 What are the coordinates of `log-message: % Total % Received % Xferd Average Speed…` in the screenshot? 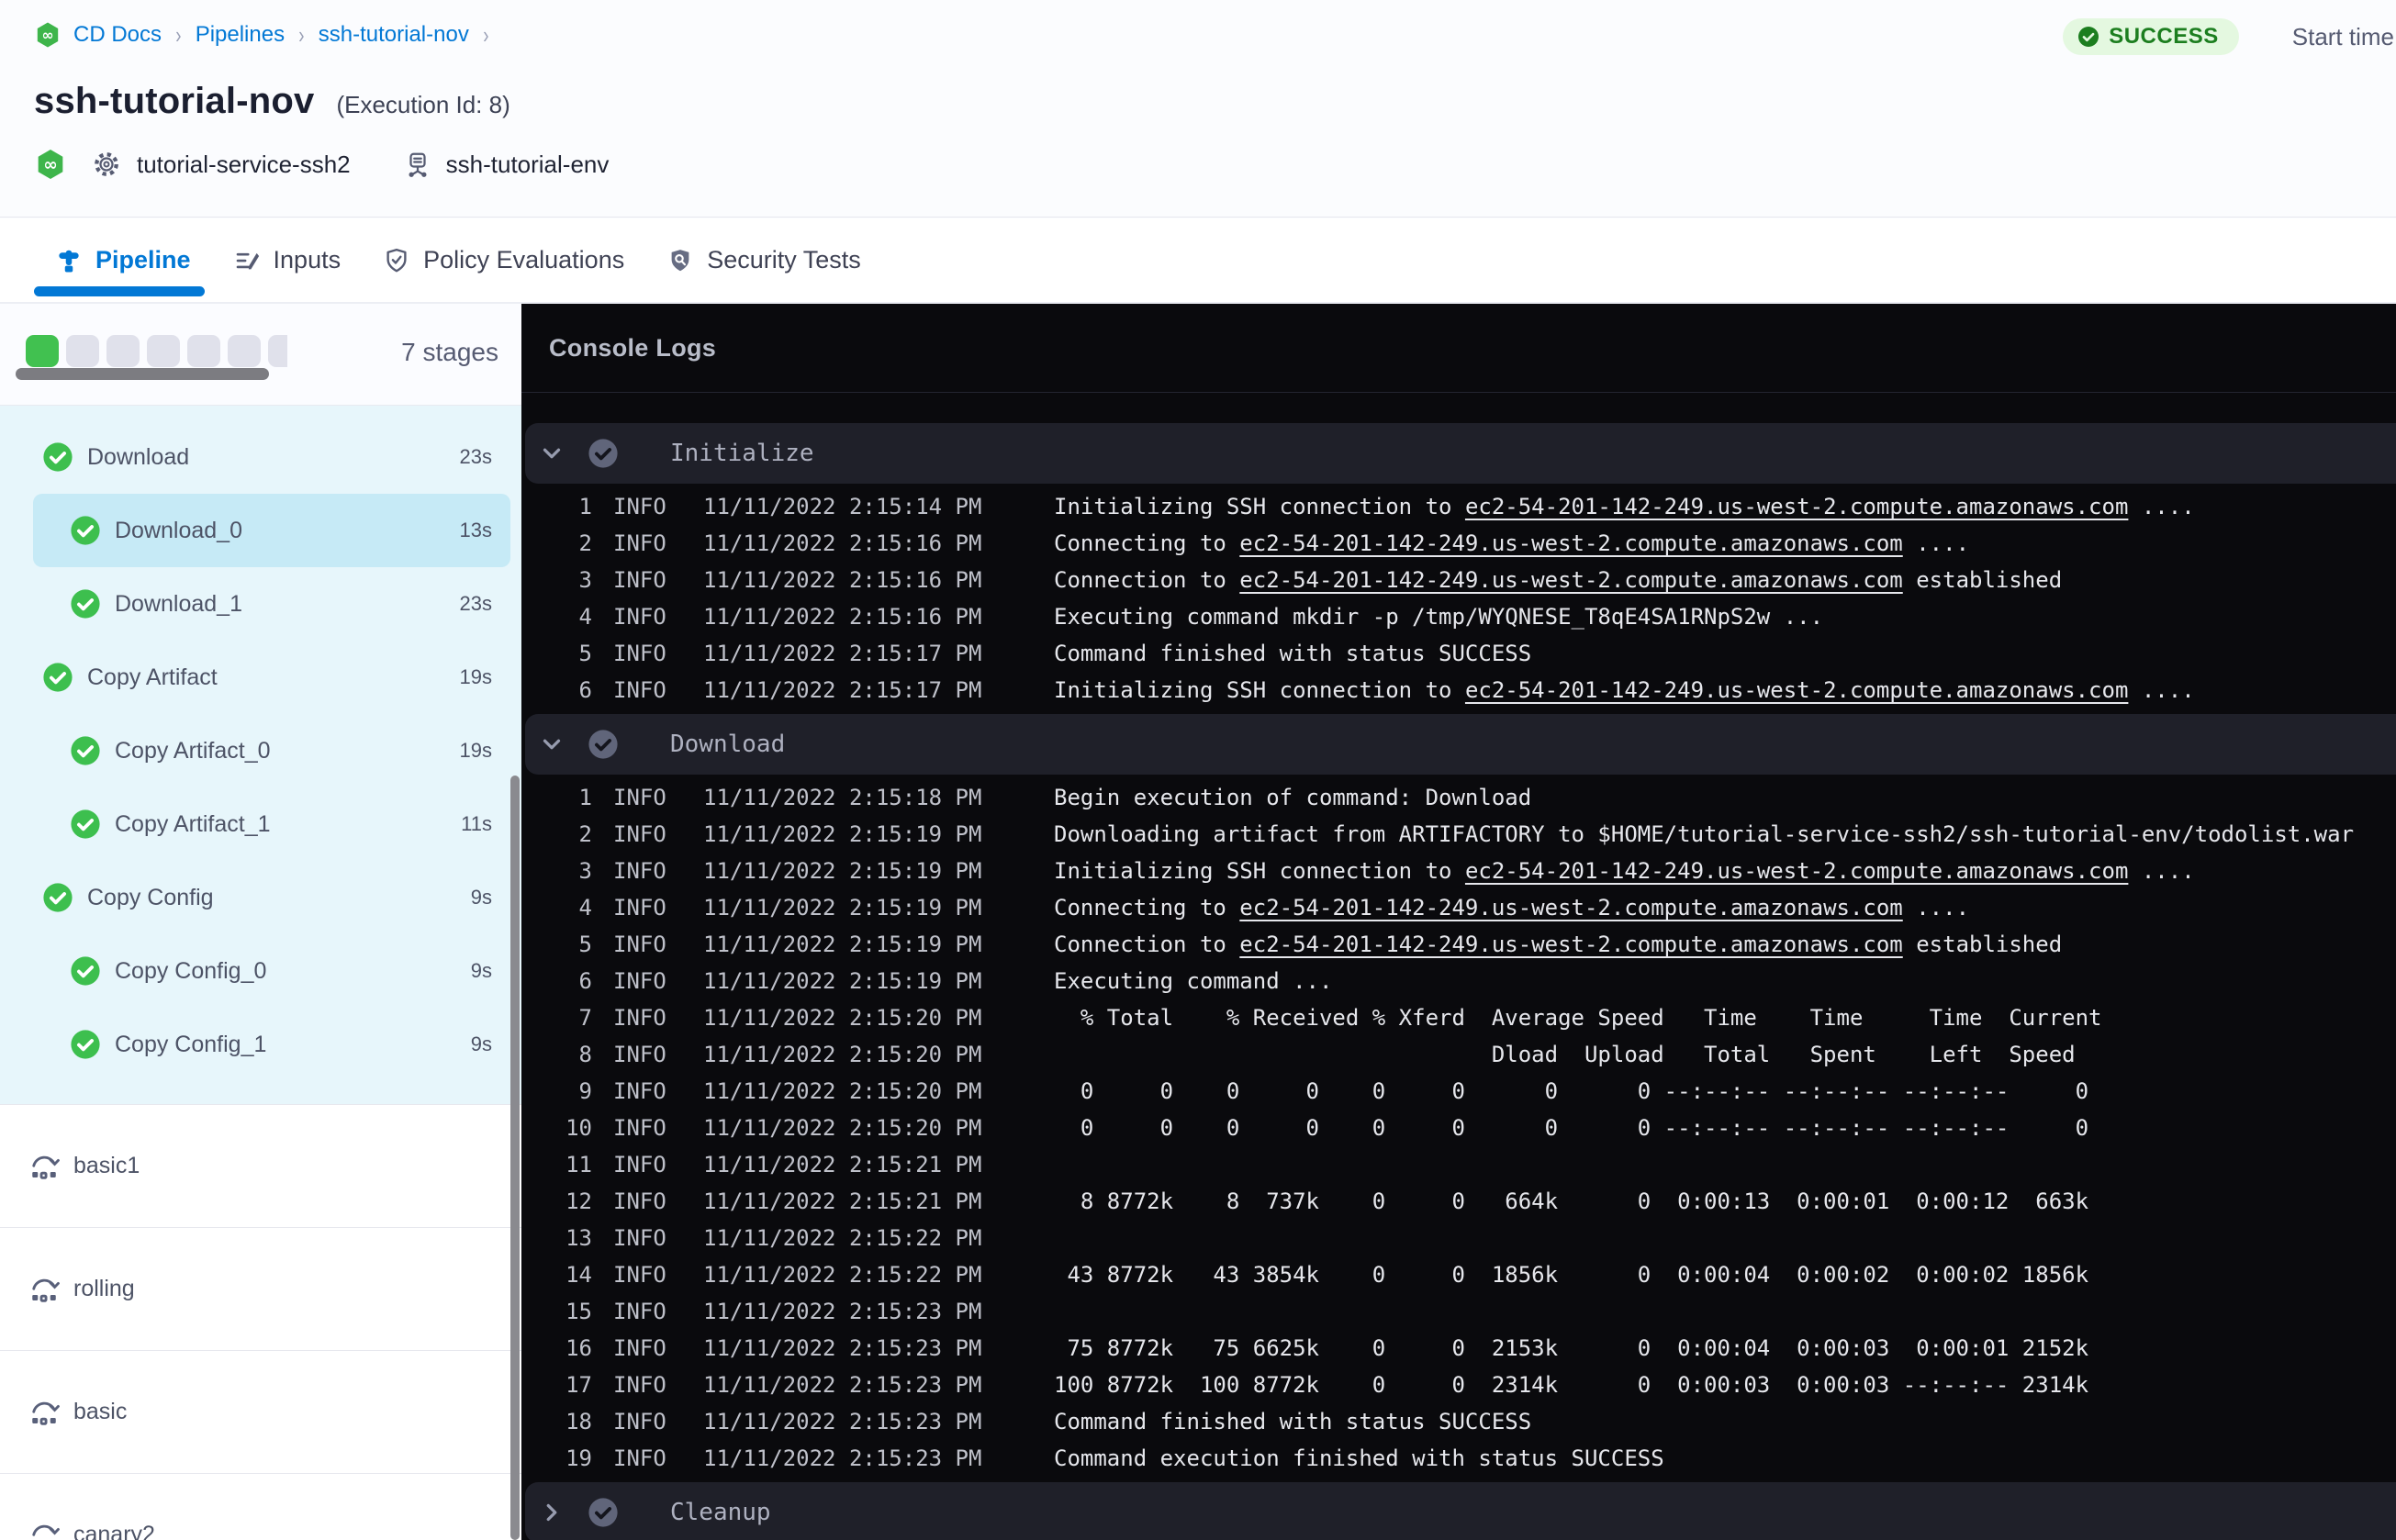 It's located at (1578, 1018).